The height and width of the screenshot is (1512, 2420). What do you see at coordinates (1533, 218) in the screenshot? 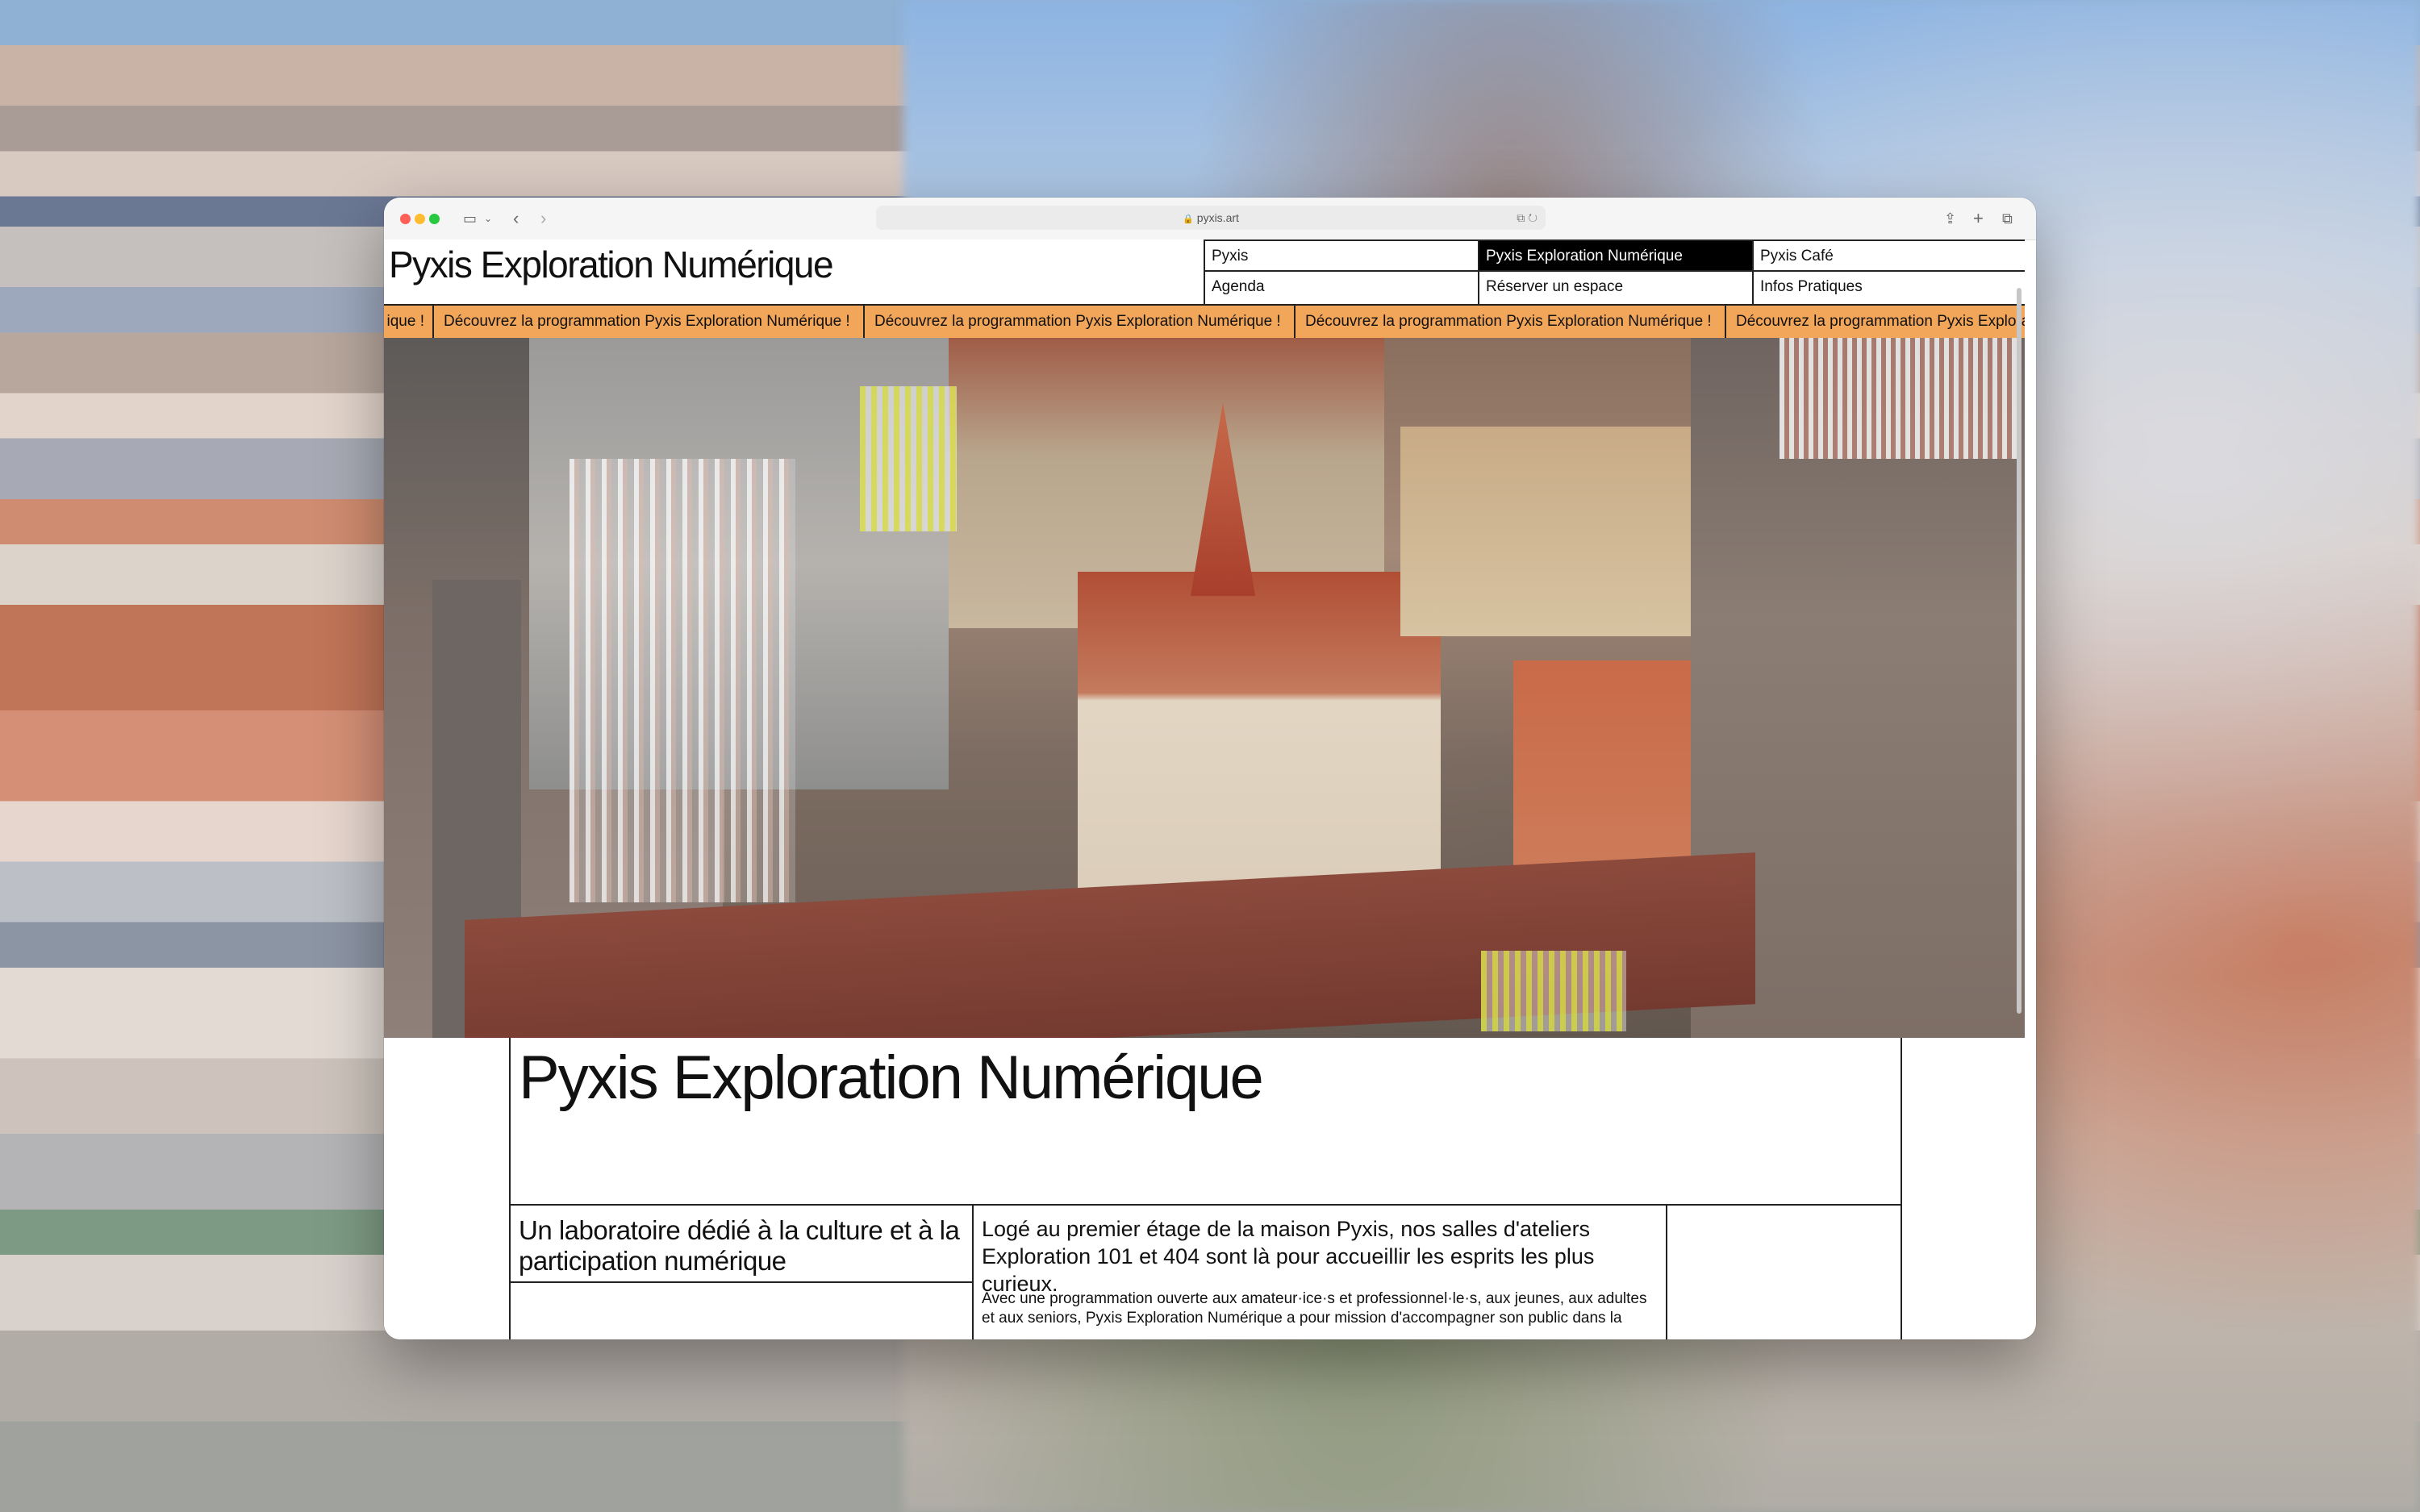
I see `reload-icon: ↻` at bounding box center [1533, 218].